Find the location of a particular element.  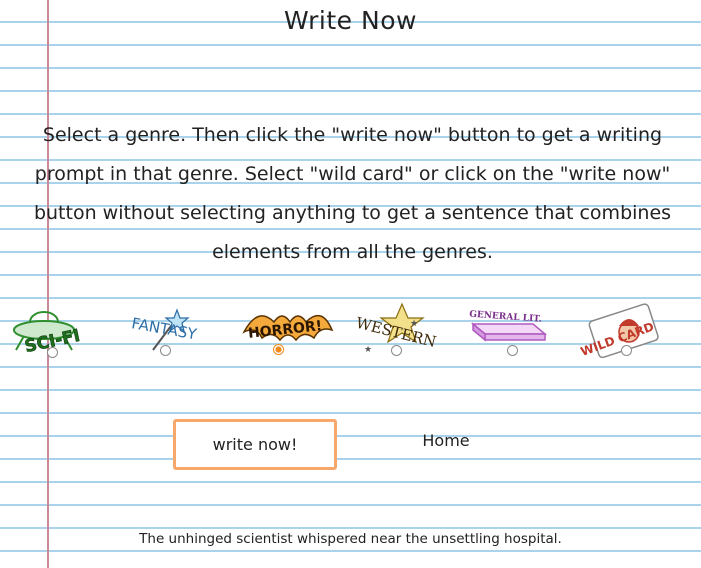

genre-option-wild-card: WILD CARD is located at coordinates (625, 332).